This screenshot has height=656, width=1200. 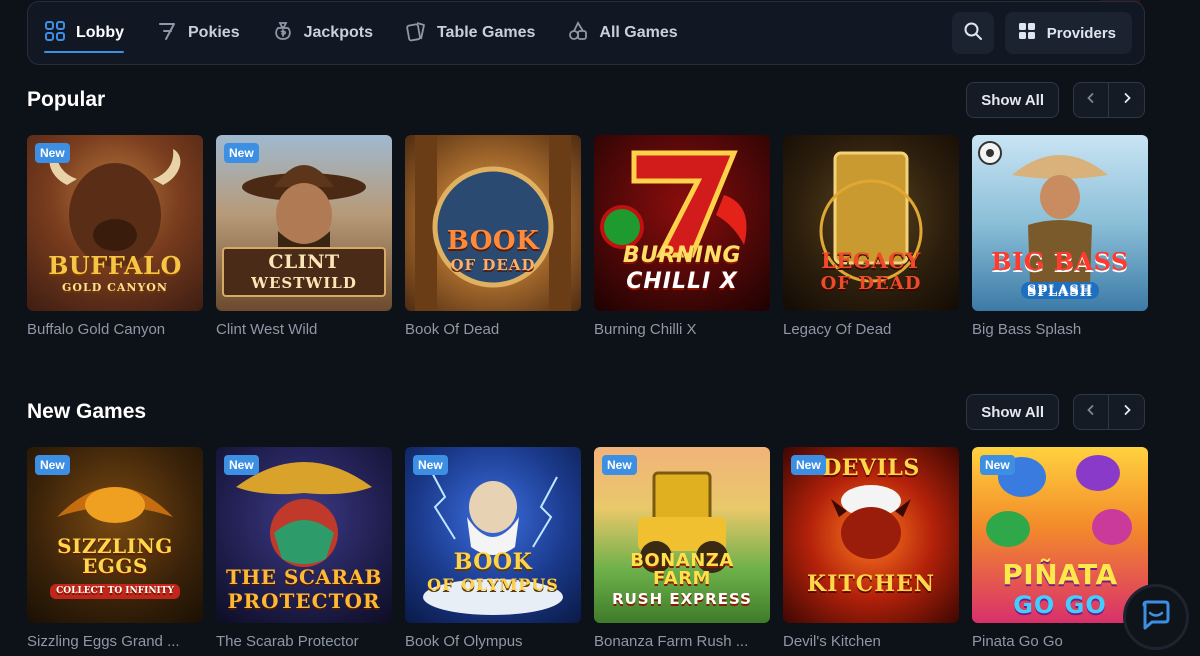 I want to click on game-title: Book Of Olympus, so click(x=493, y=641).